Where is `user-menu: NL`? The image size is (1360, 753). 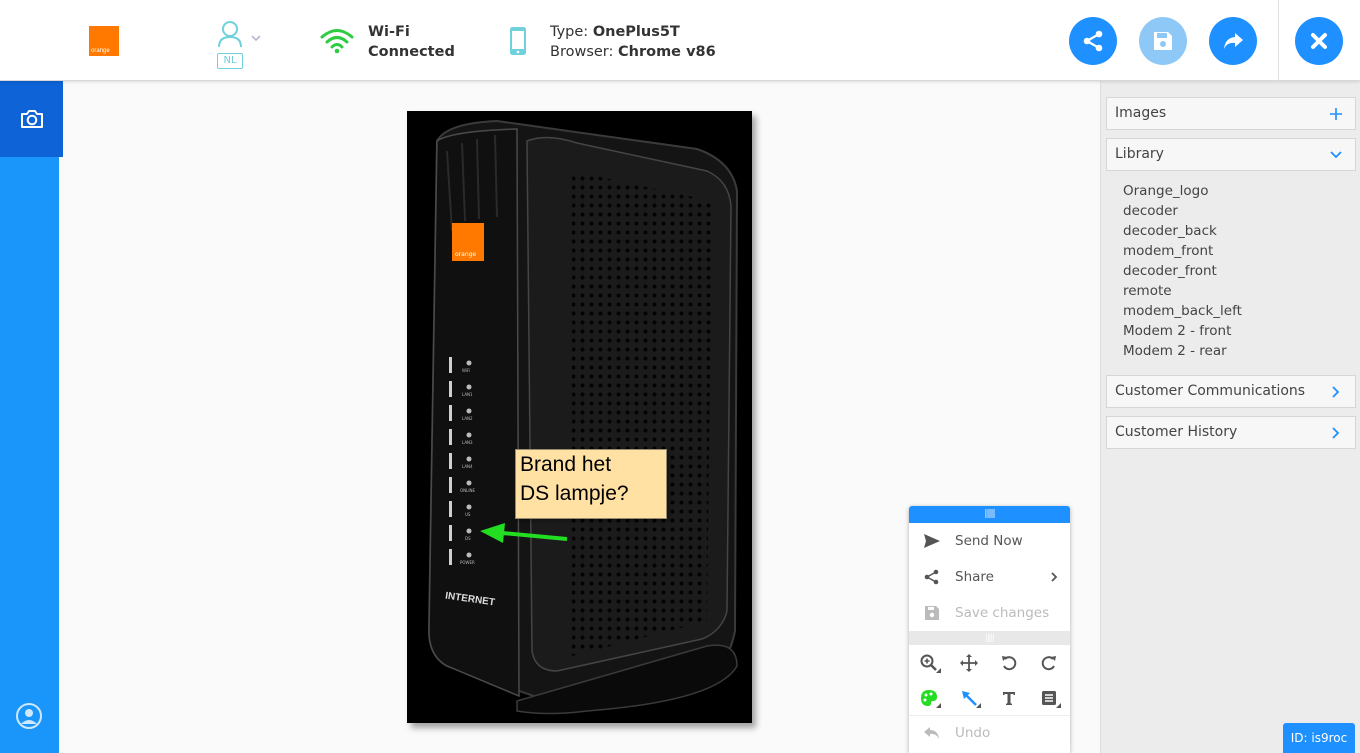 user-menu: NL is located at coordinates (241, 46).